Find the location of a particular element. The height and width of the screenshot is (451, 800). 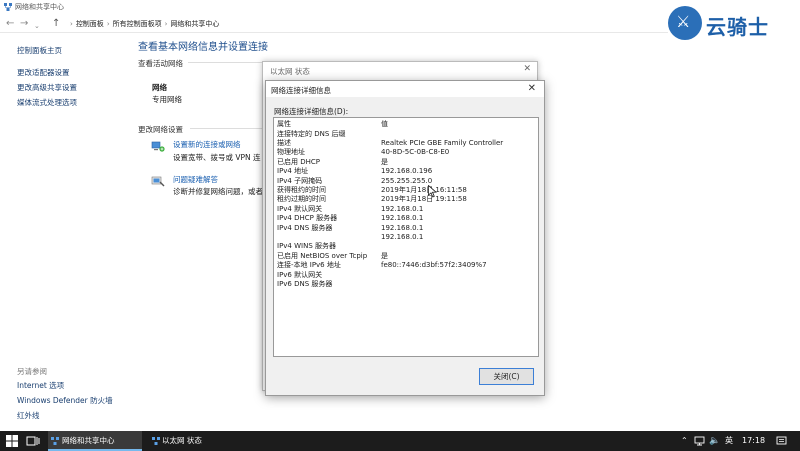

row-property: 已启用 NetBIOS over Tcpip is located at coordinates (322, 255).